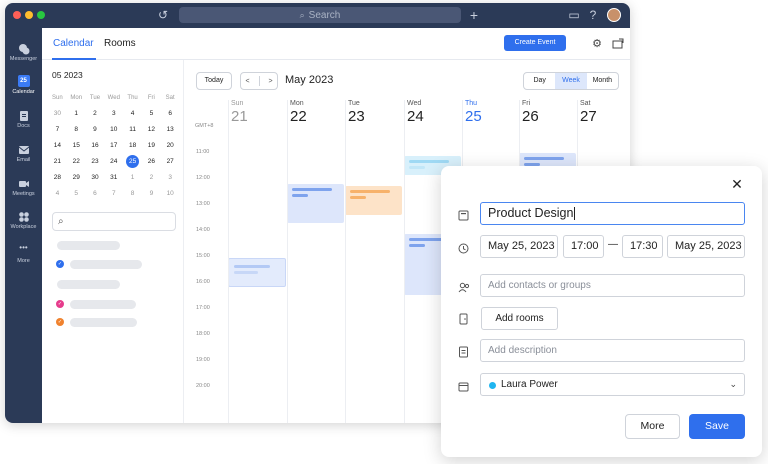  I want to click on nav-docs: Docs, so click(23, 119).